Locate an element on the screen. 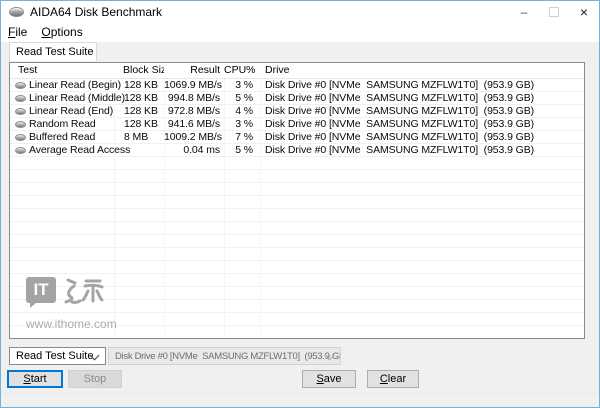 The height and width of the screenshot is (408, 600). menubar: File Options is located at coordinates (300, 32).